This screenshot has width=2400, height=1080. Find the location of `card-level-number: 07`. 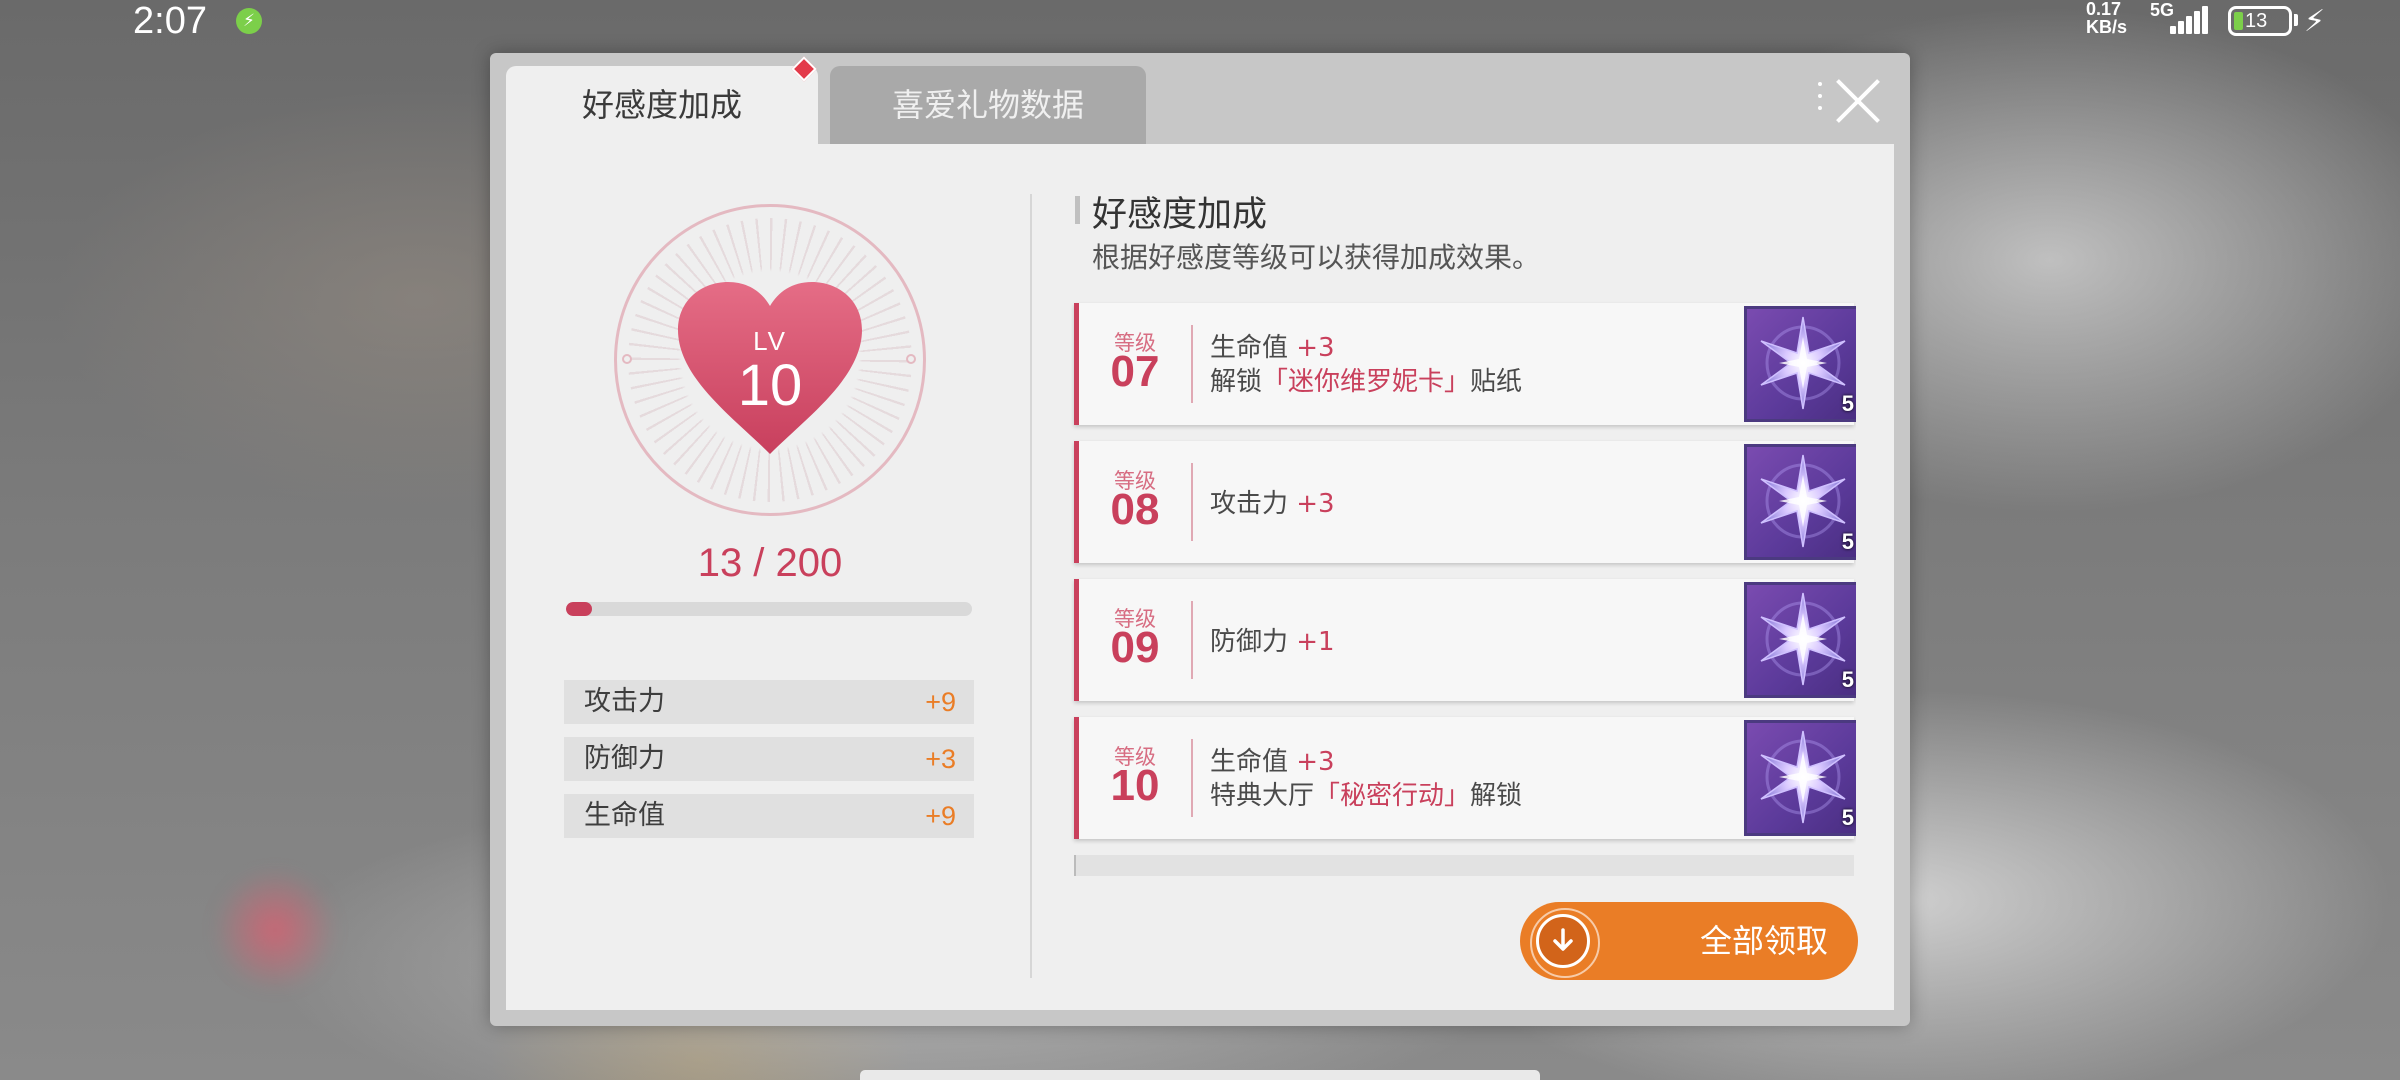

card-level-number: 07 is located at coordinates (1135, 371).